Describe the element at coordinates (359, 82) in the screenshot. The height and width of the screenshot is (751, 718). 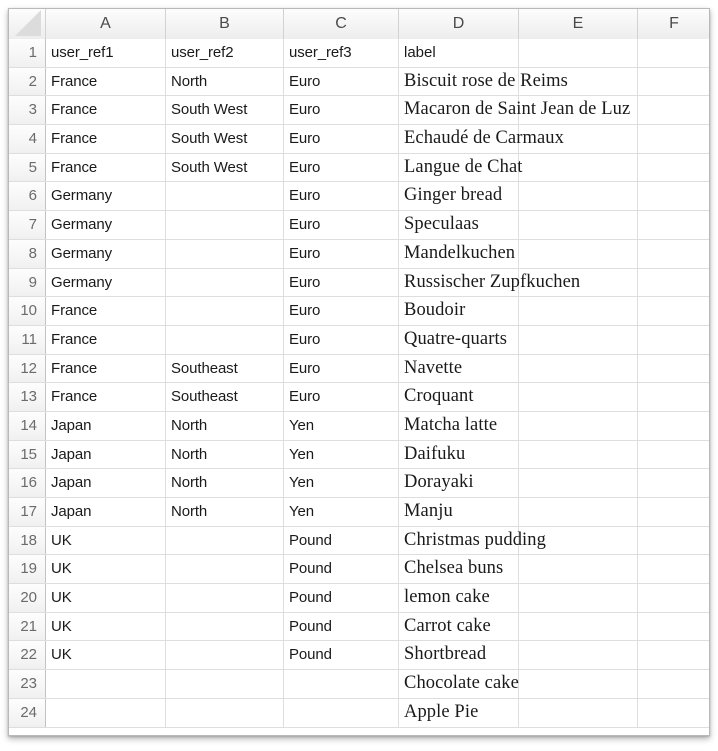
I see `table-row: 2 France North Euro Biscuit rose de Reims` at that location.